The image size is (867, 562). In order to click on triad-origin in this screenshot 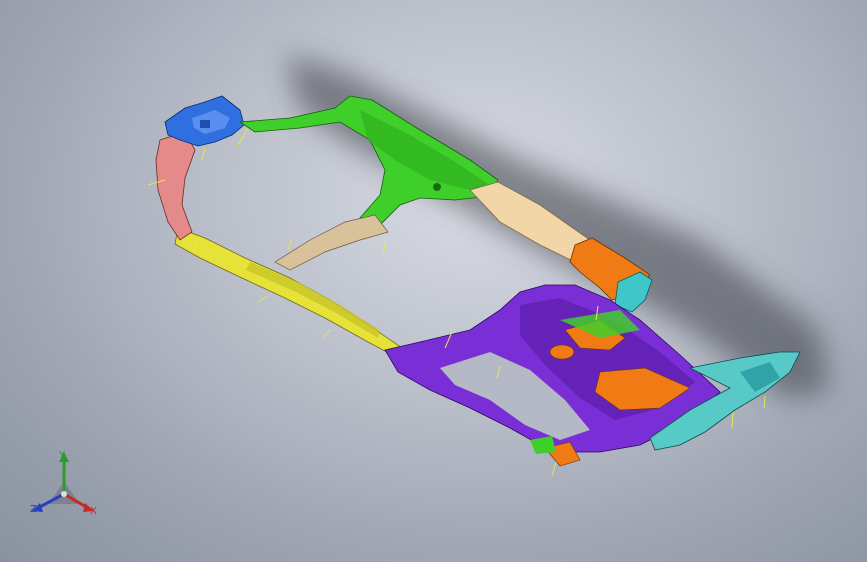, I will do `click(64, 494)`.